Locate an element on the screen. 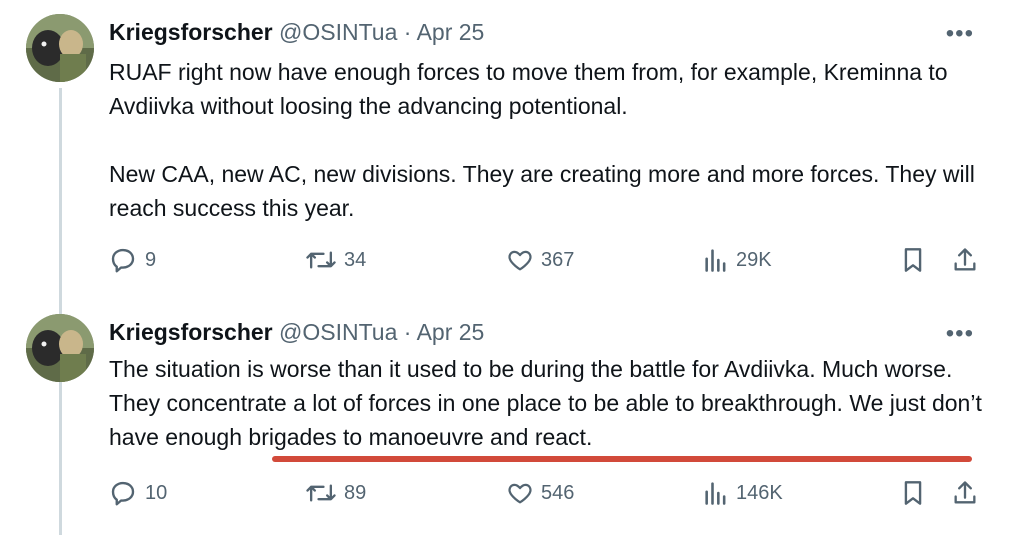 The width and height of the screenshot is (1010, 535). reply-button: 9 is located at coordinates (132, 260).